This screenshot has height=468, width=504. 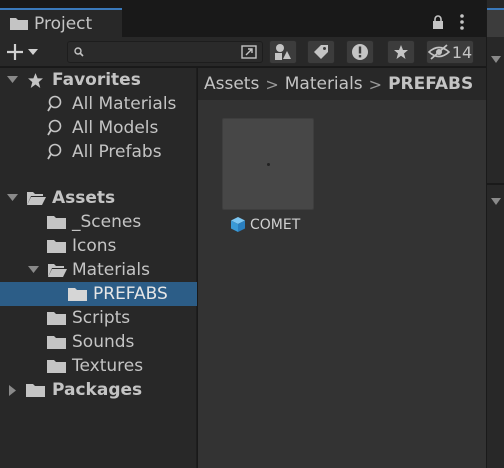 What do you see at coordinates (103, 342) in the screenshot?
I see `tree-label: Sounds` at bounding box center [103, 342].